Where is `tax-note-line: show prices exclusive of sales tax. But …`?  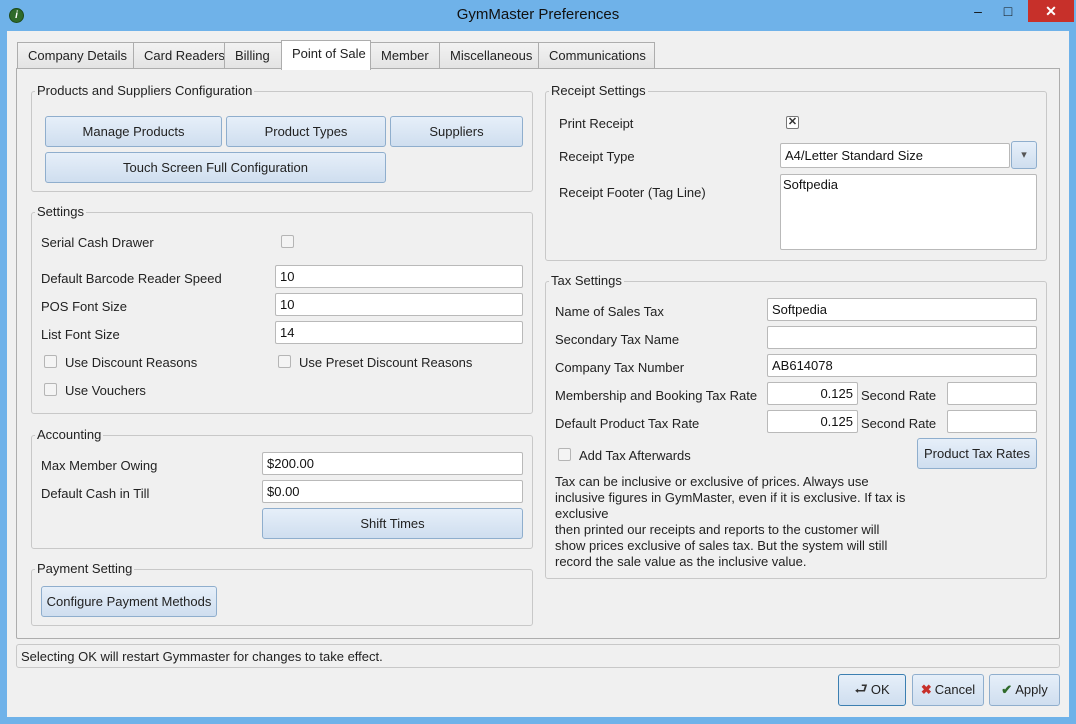
tax-note-line: show prices exclusive of sales tax. But … is located at coordinates (721, 545).